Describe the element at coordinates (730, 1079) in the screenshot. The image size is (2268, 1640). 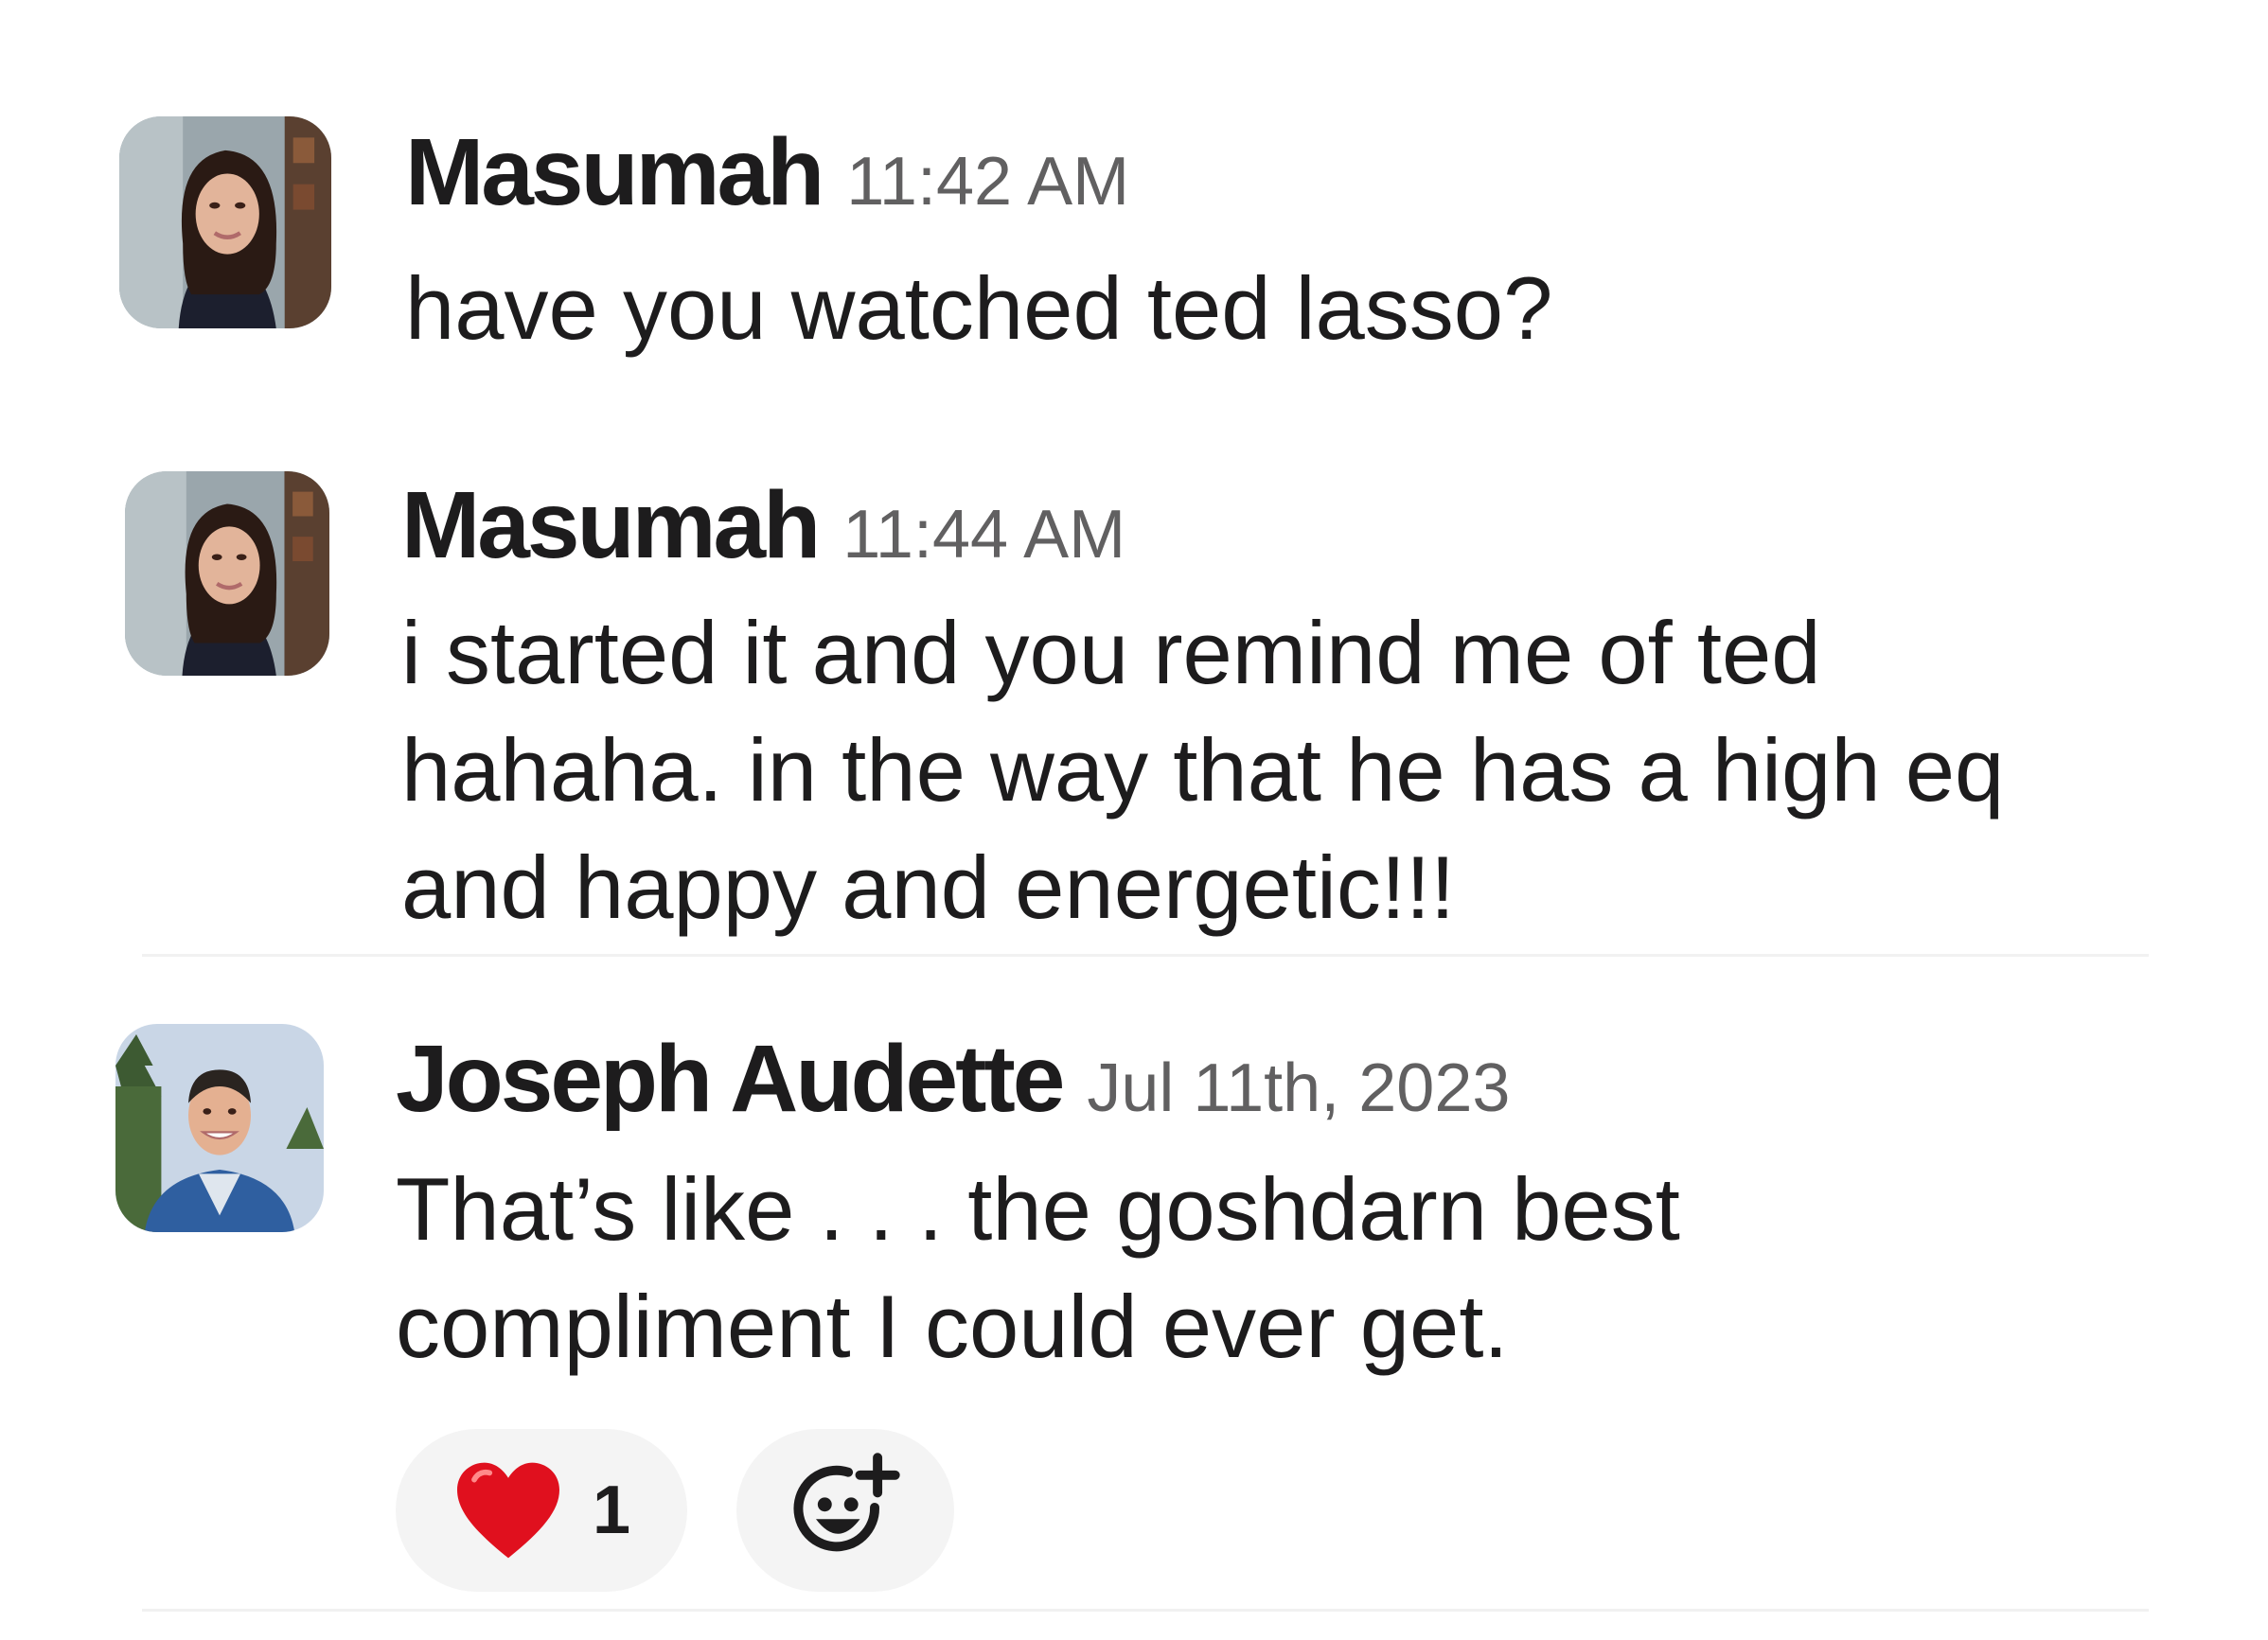
I see `sender-name: Joseph Audette` at that location.